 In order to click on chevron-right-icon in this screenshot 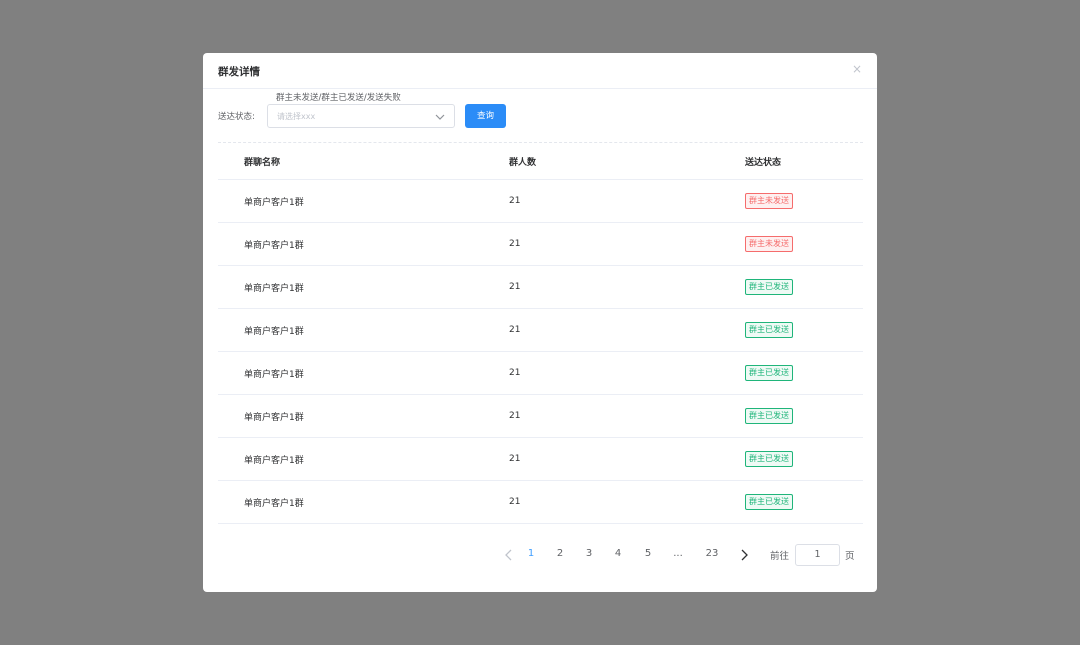, I will do `click(744, 555)`.